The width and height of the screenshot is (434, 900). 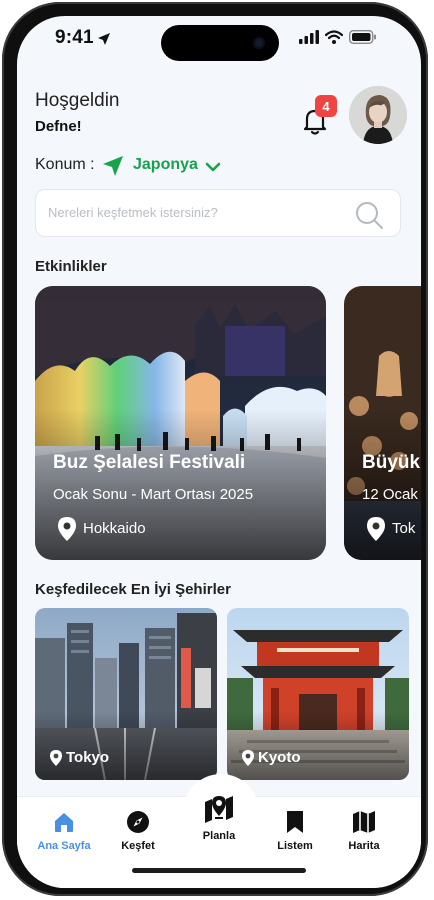 I want to click on avatar, so click(x=378, y=115).